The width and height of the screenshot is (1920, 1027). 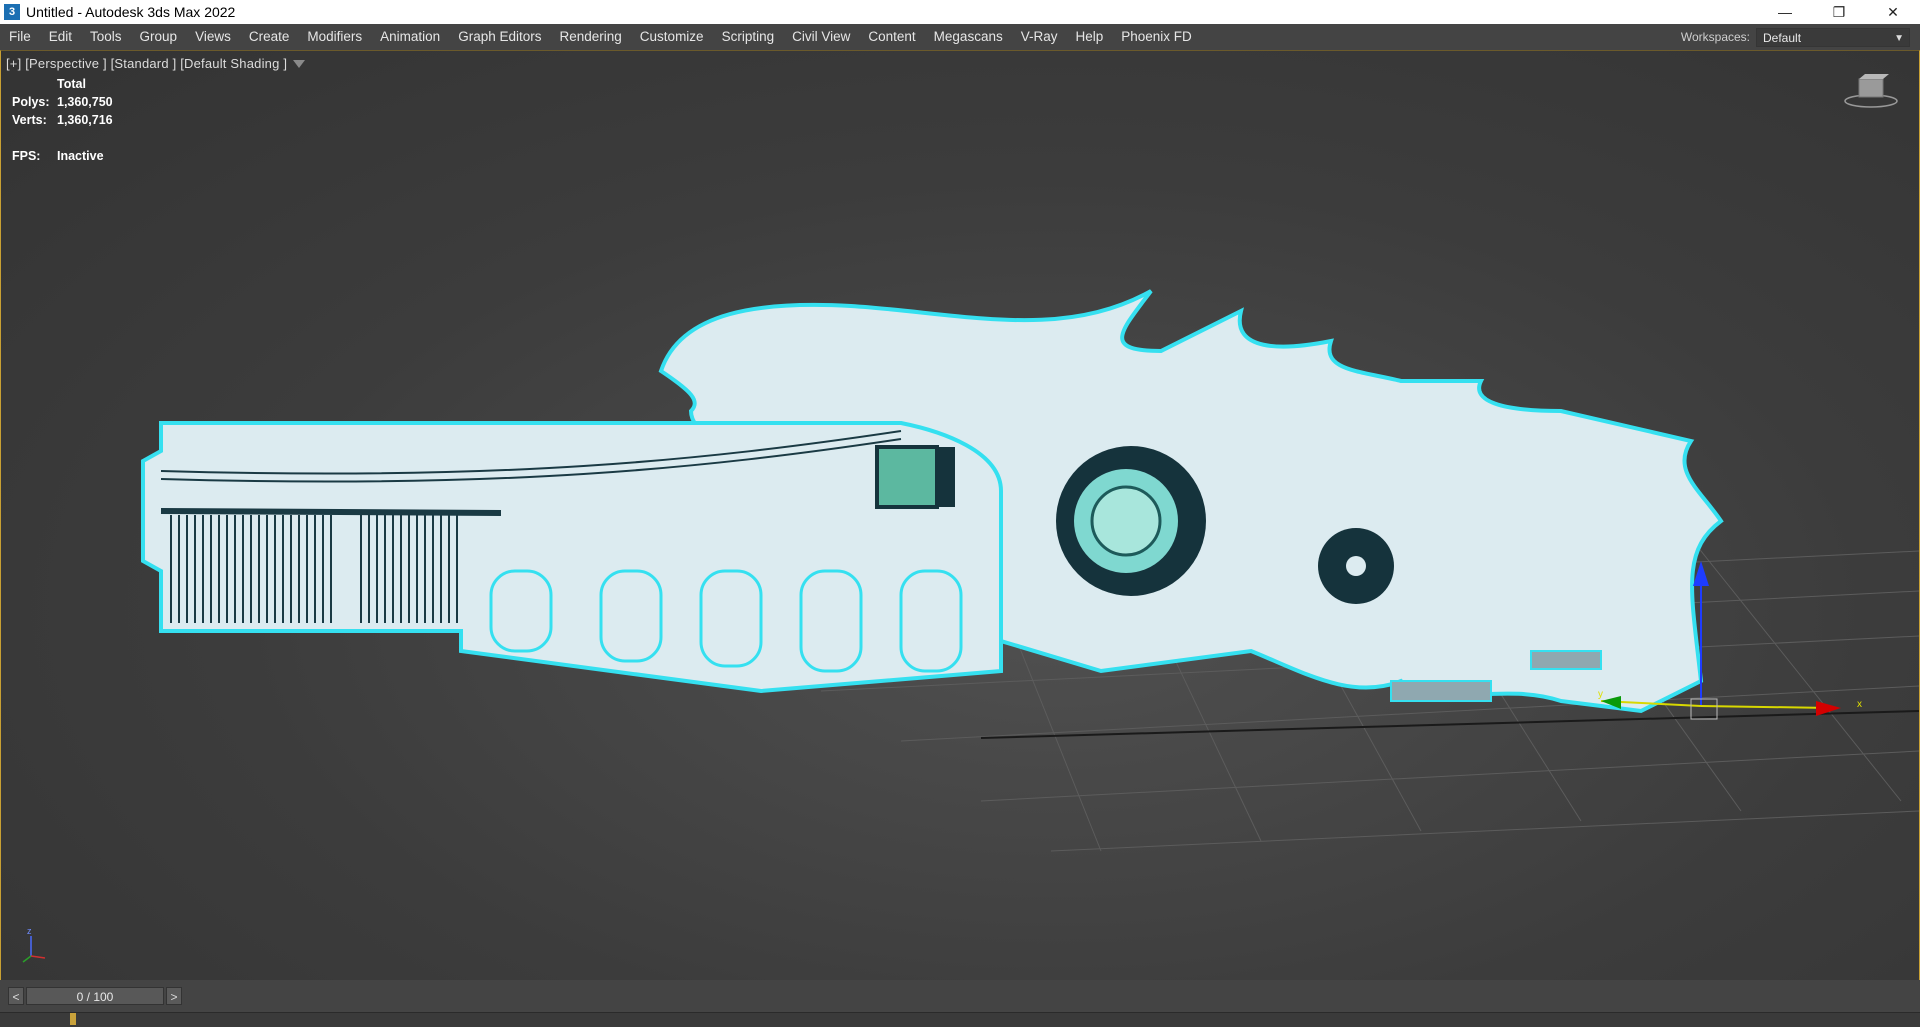 I want to click on next-frame-button: >, so click(x=174, y=996).